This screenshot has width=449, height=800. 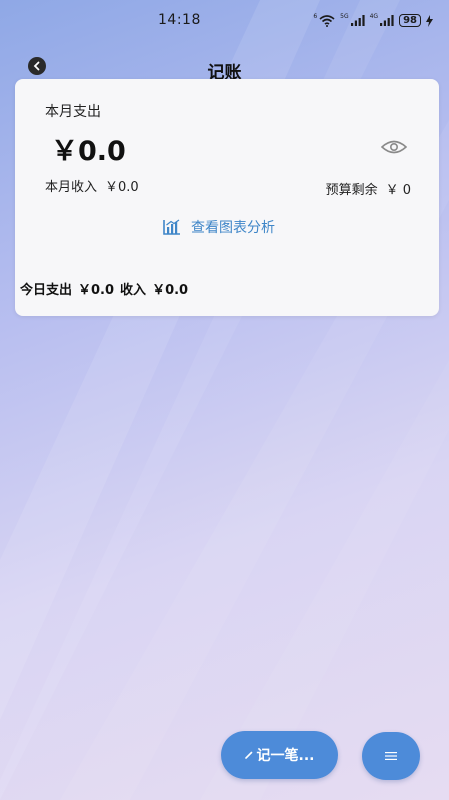 What do you see at coordinates (315, 16) in the screenshot?
I see `wifi-label: 6` at bounding box center [315, 16].